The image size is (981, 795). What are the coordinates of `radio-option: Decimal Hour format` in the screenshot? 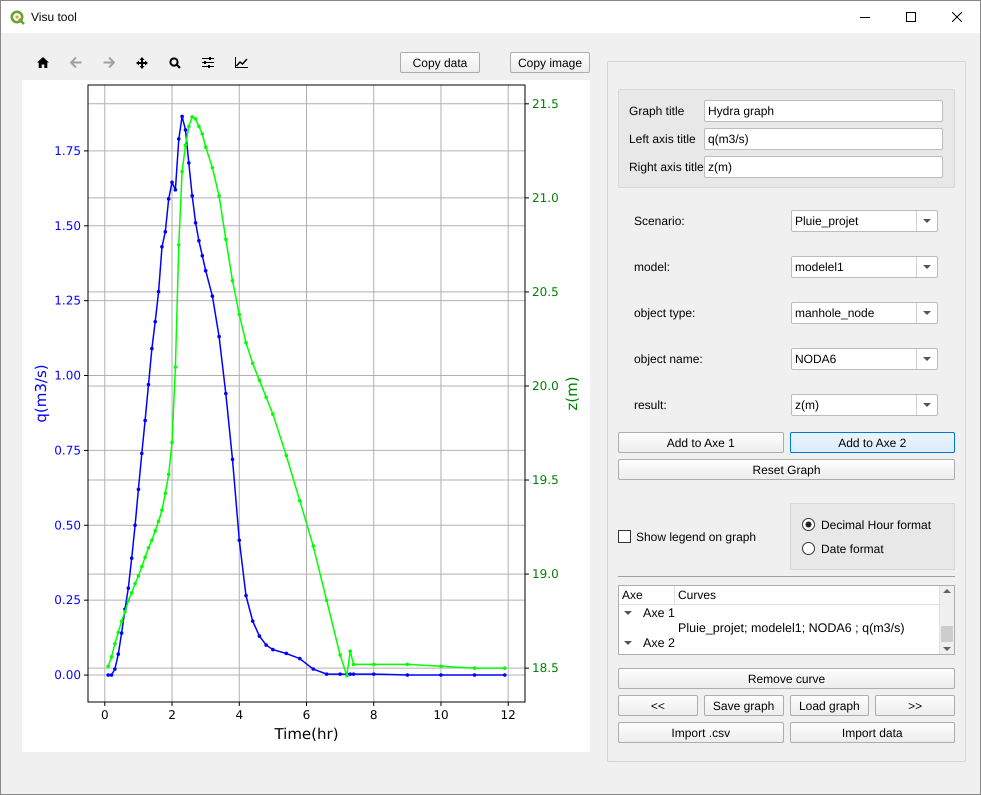 It's located at (878, 525).